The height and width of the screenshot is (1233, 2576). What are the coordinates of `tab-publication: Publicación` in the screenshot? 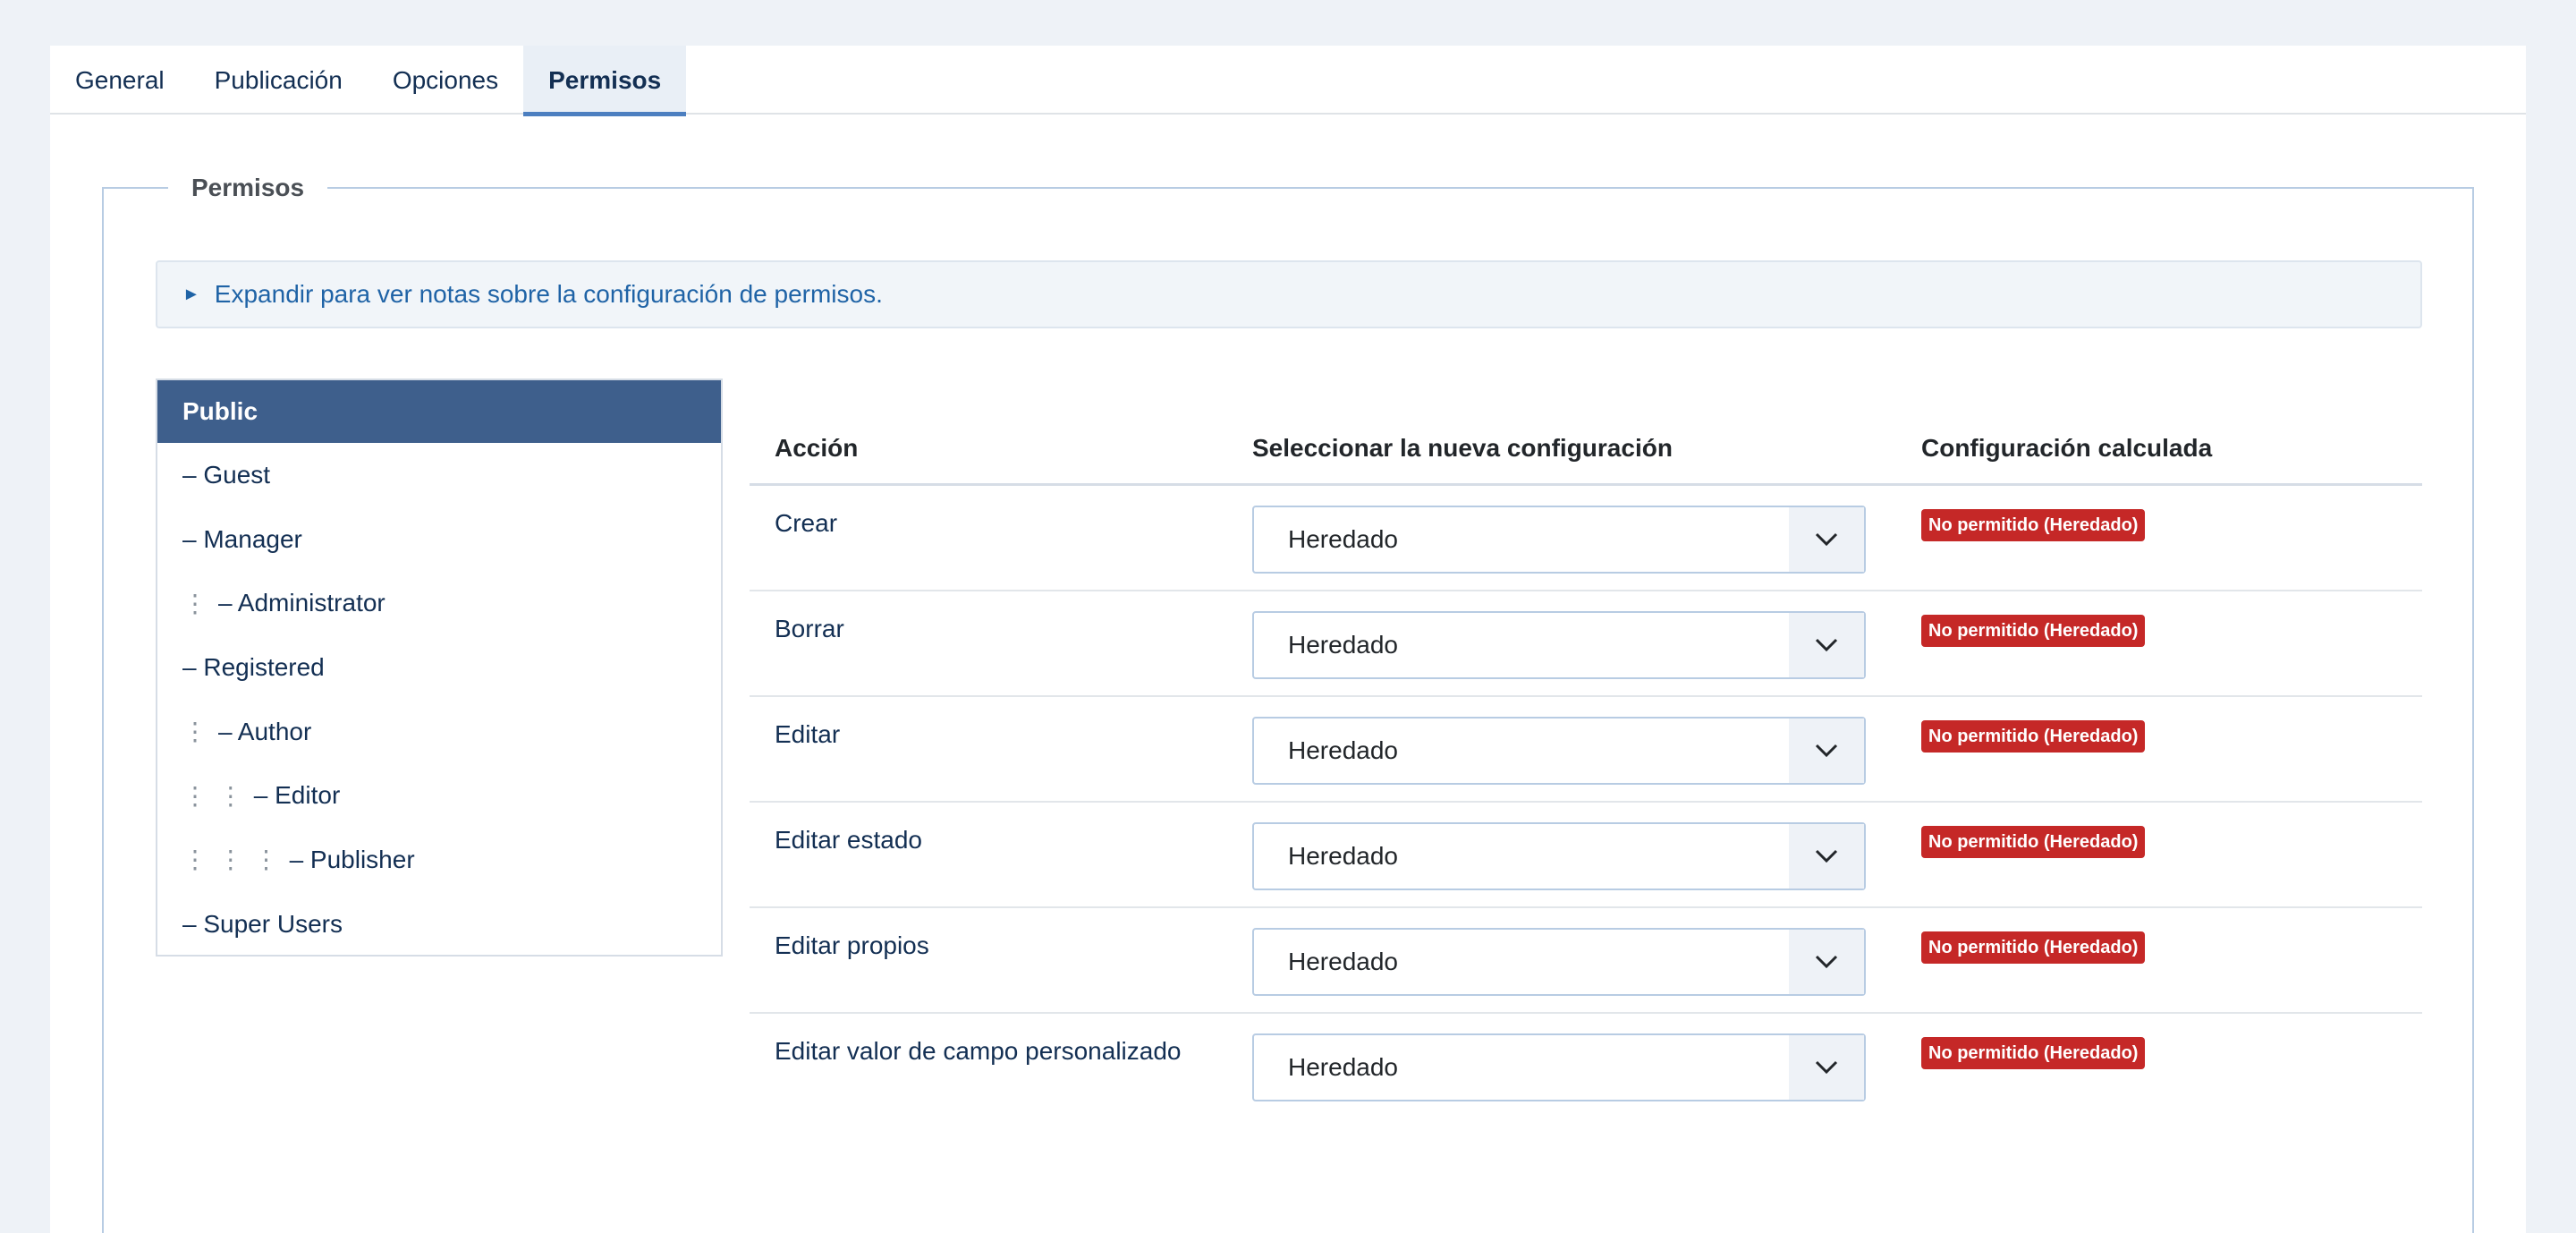 It's located at (279, 80).